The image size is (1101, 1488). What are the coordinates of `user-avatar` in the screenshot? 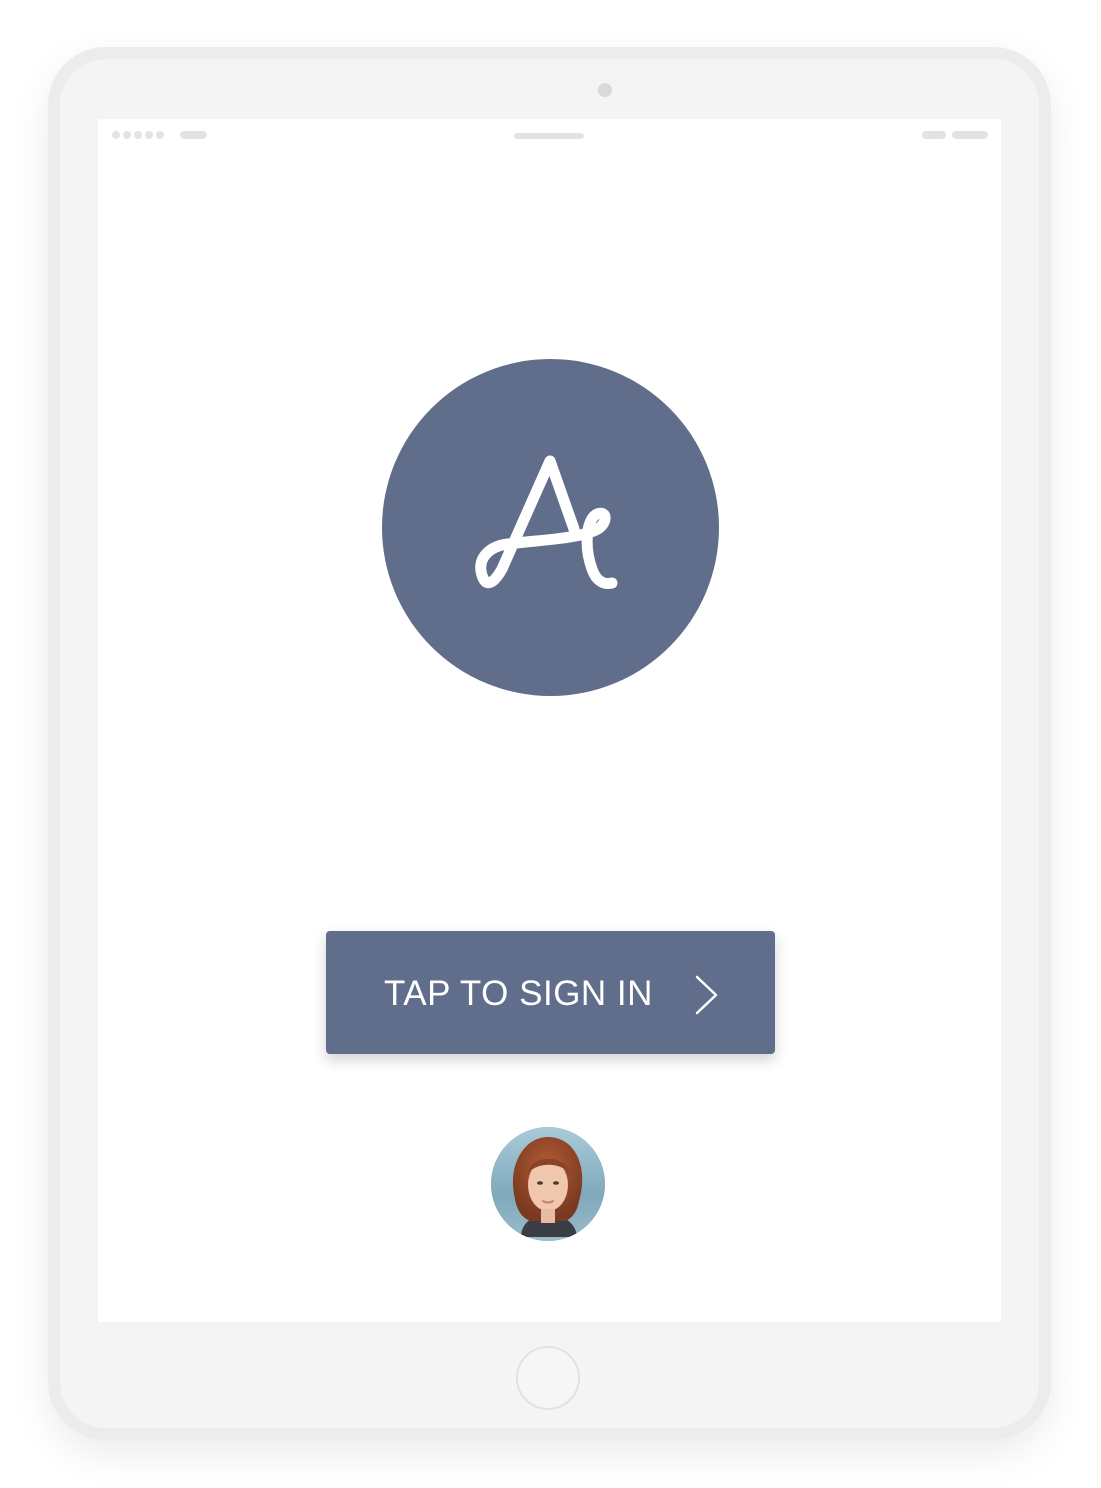 It's located at (548, 1184).